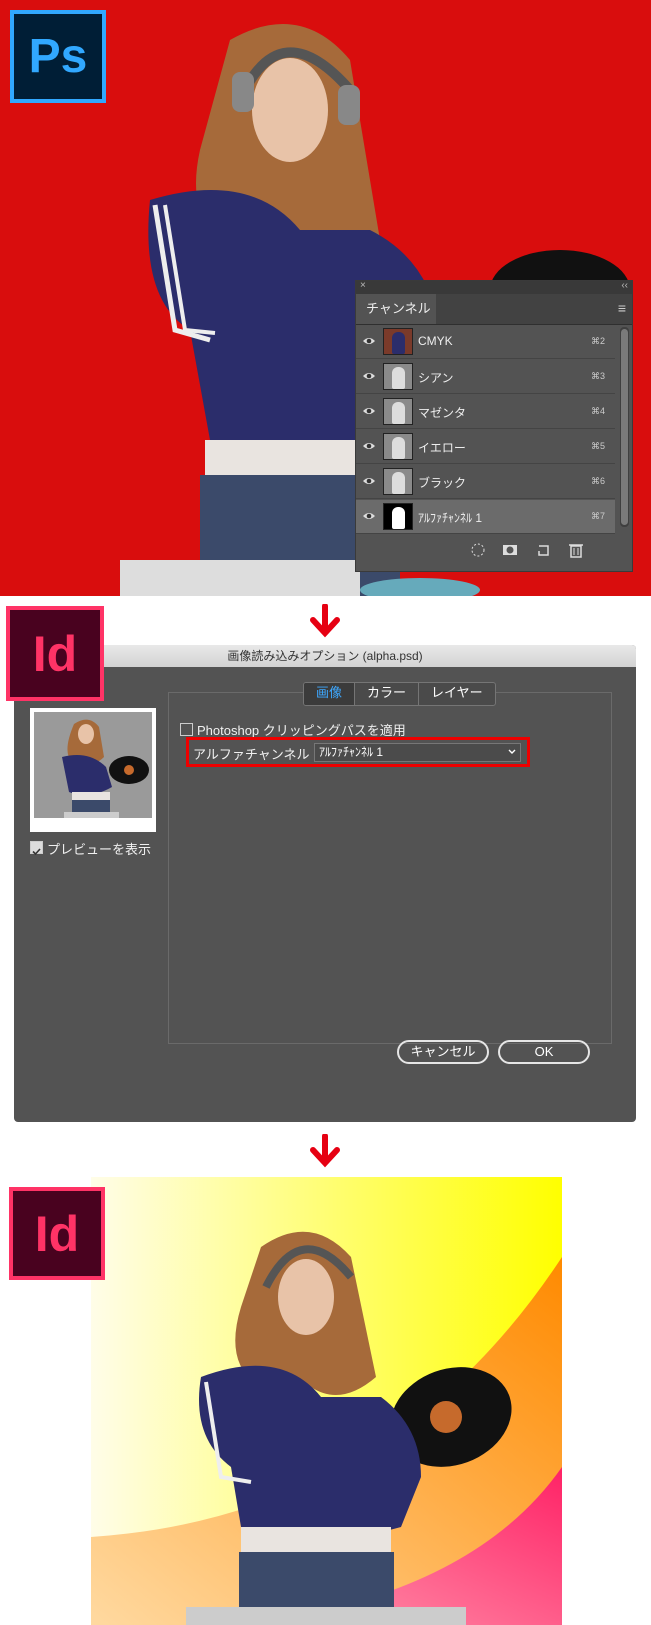 Image resolution: width=651 pixels, height=1625 pixels. Describe the element at coordinates (494, 309) in the screenshot. I see `channels-tabbar: チャンネル ≡` at that location.